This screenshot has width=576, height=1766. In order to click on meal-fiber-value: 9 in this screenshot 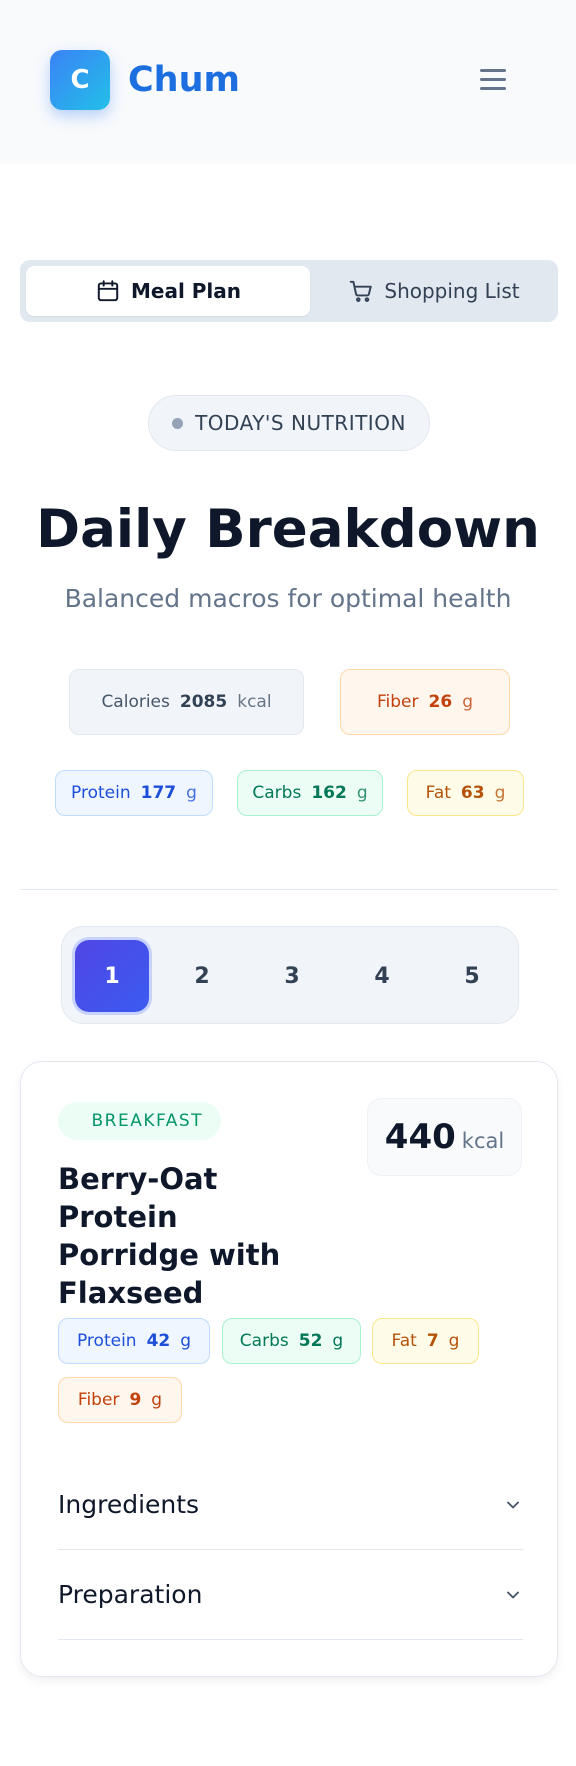, I will do `click(135, 1400)`.